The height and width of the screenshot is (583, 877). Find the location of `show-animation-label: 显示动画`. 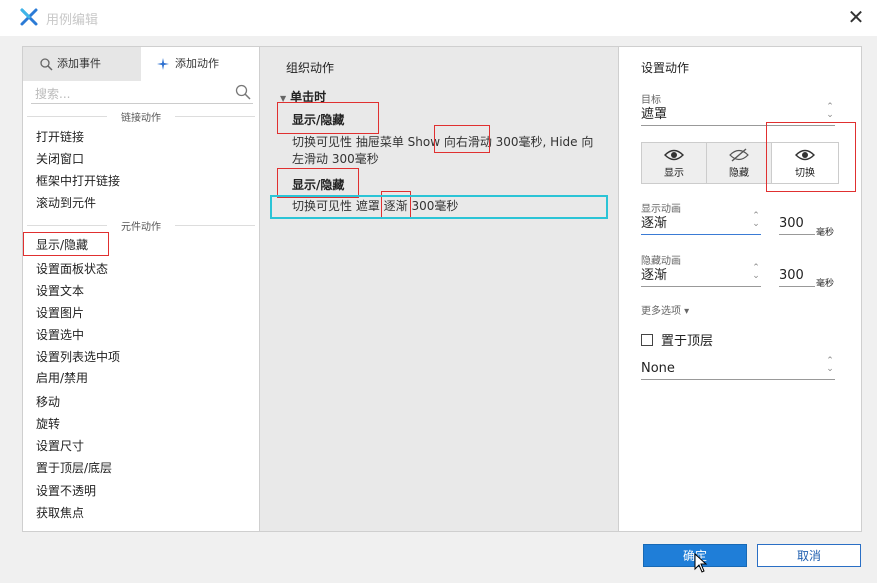

show-animation-label: 显示动画 is located at coordinates (661, 209).